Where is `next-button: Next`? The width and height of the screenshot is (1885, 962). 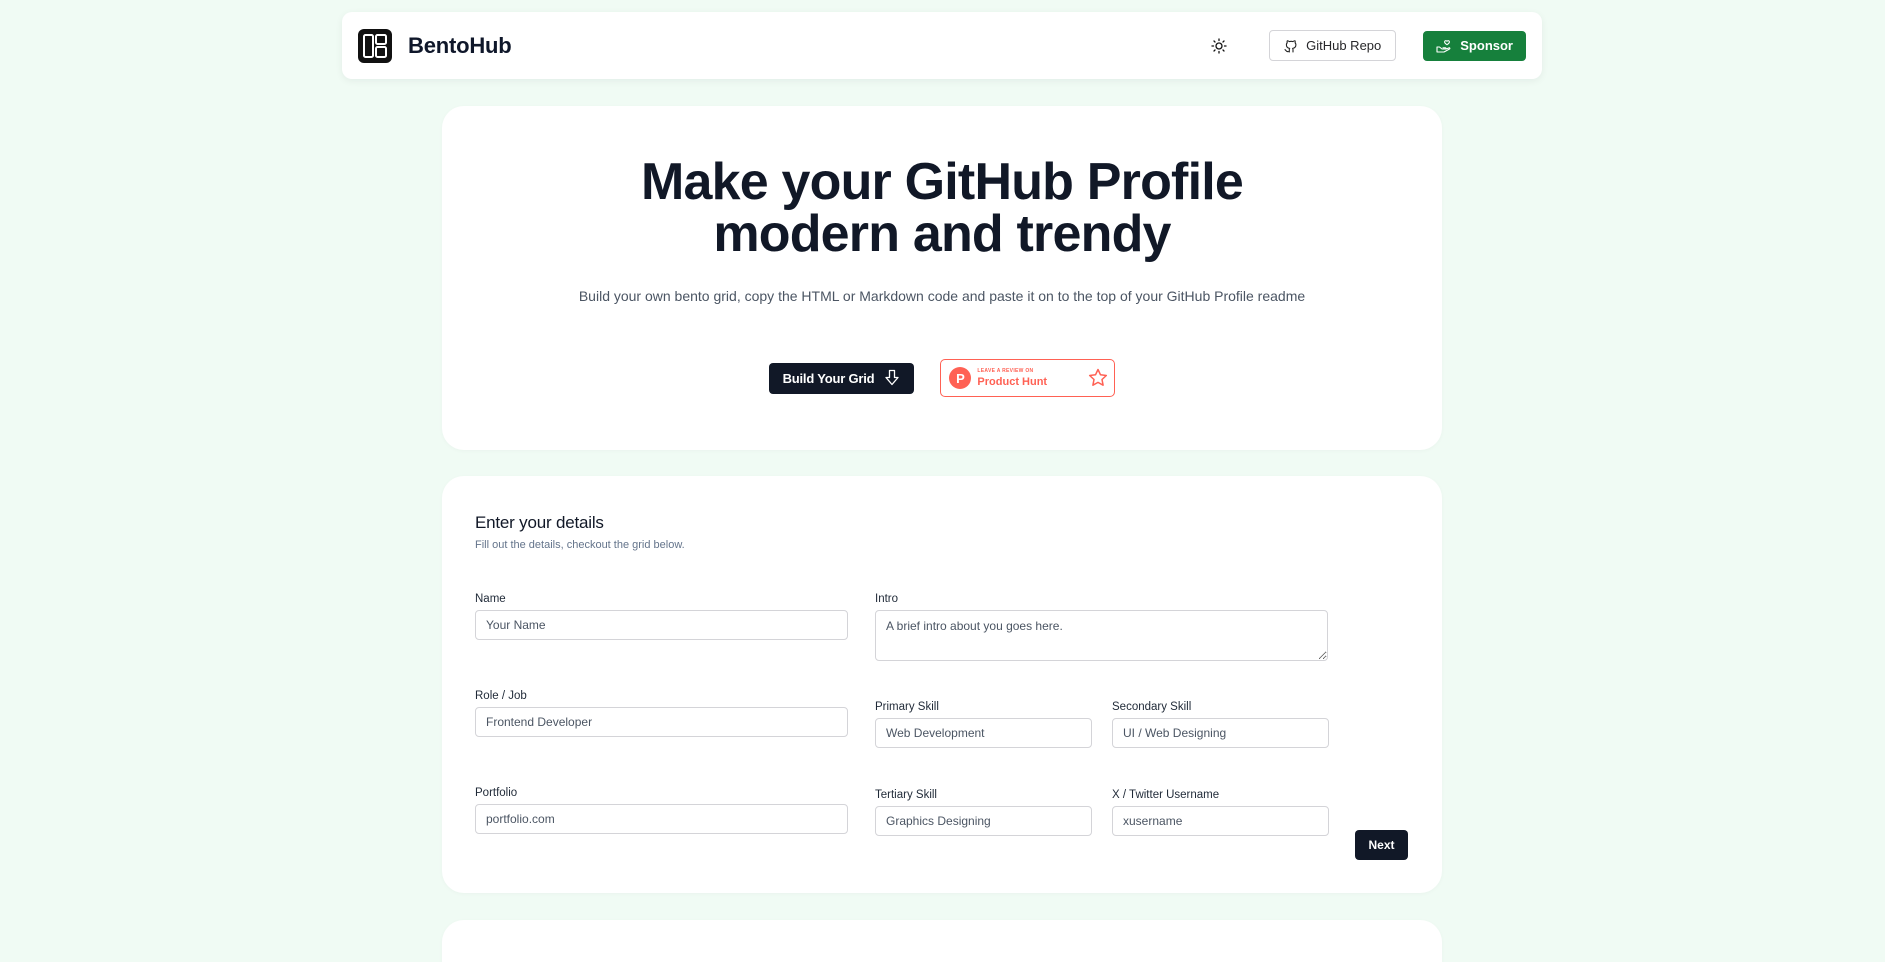 next-button: Next is located at coordinates (1381, 845).